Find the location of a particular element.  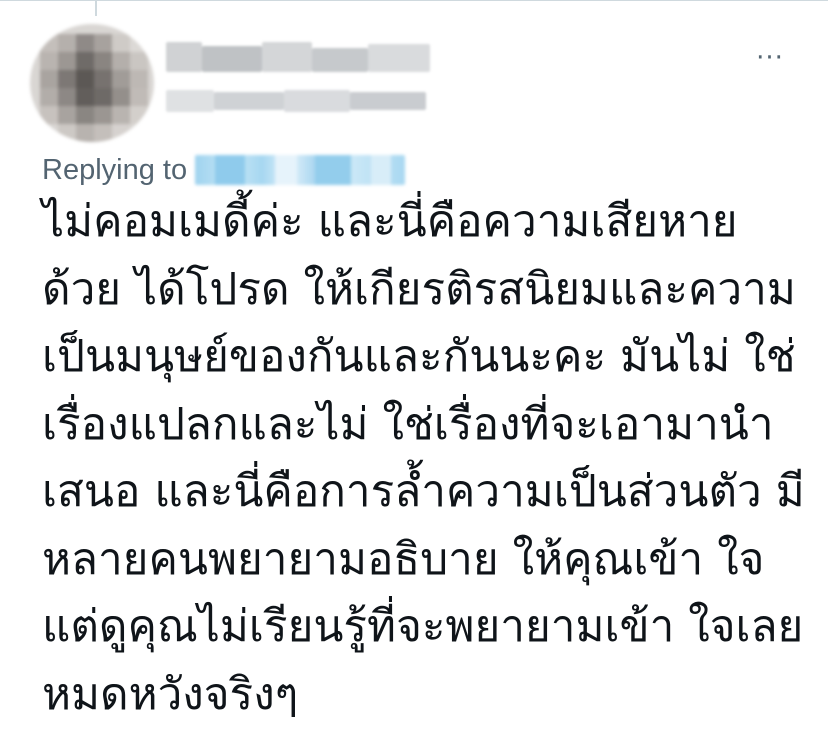

replying-to-label: Replying to is located at coordinates (115, 169).